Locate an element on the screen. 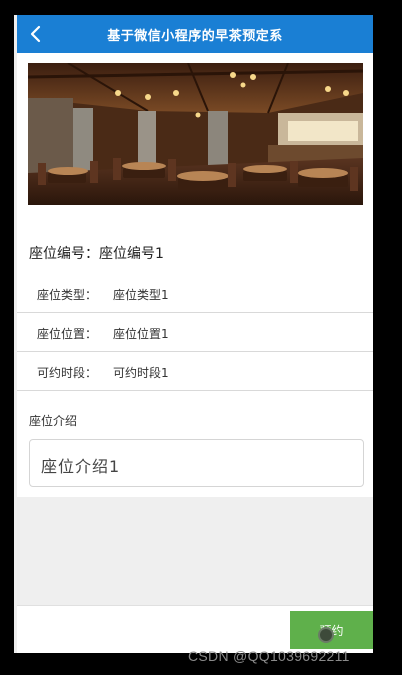  time-slot-value: 可约时段1 is located at coordinates (141, 373).